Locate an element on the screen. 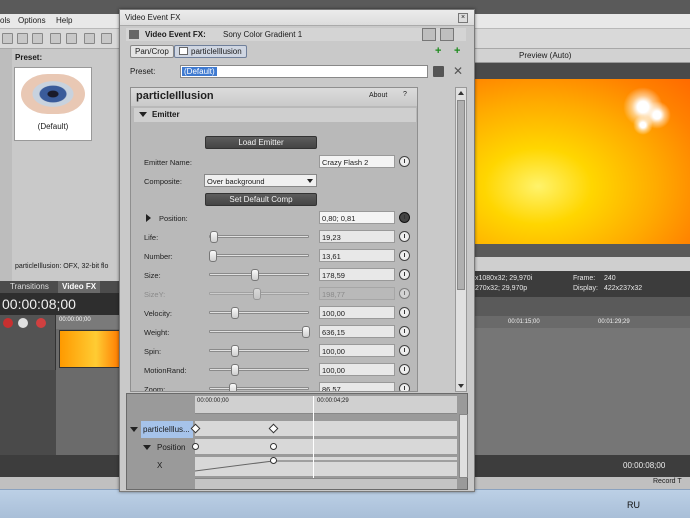  ruler-tick-label: 00:01:29;29 is located at coordinates (614, 322).